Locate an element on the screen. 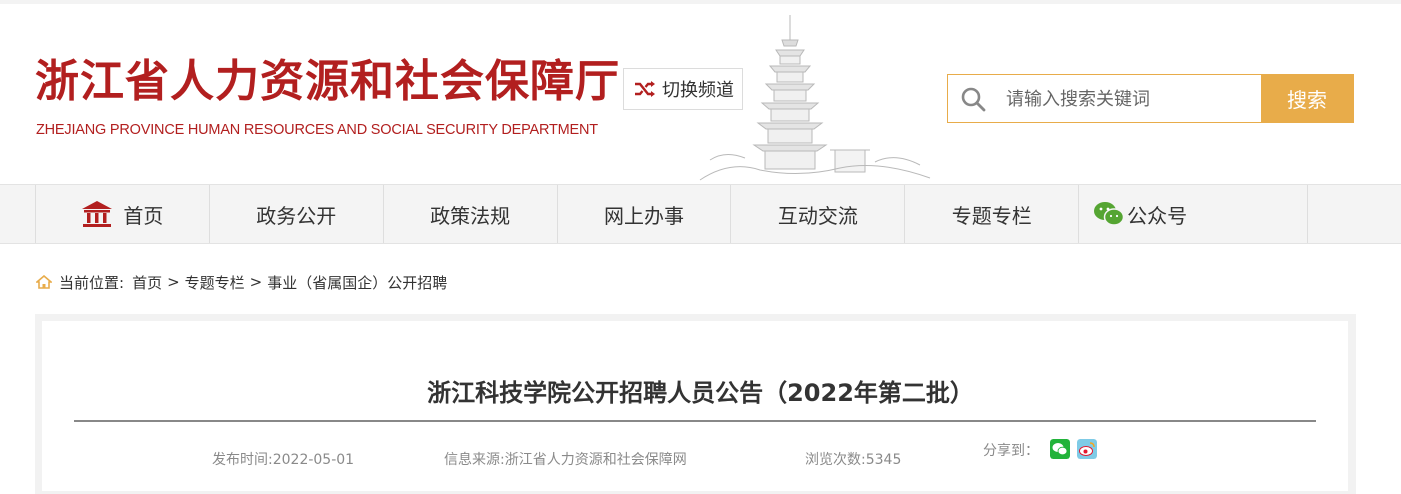  search-button: 搜索 is located at coordinates (1307, 98).